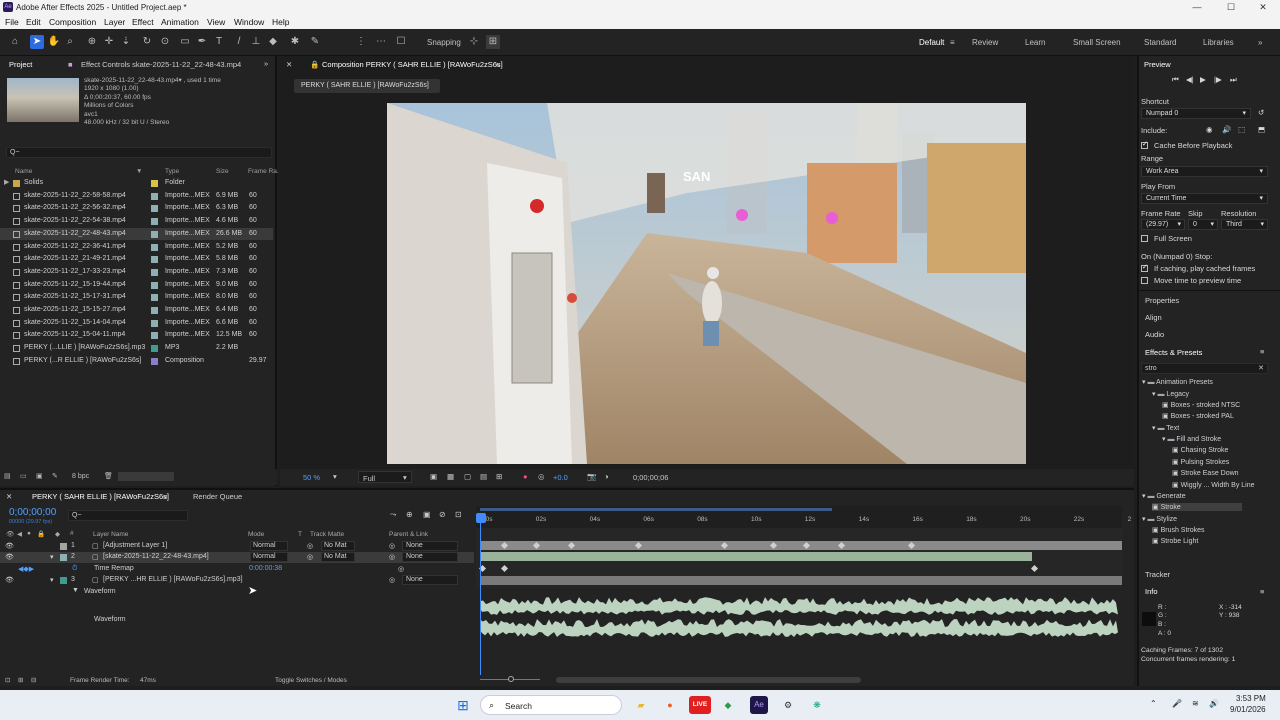 This screenshot has height=720, width=1280. I want to click on panel-overflow-icon: », so click(266, 63).